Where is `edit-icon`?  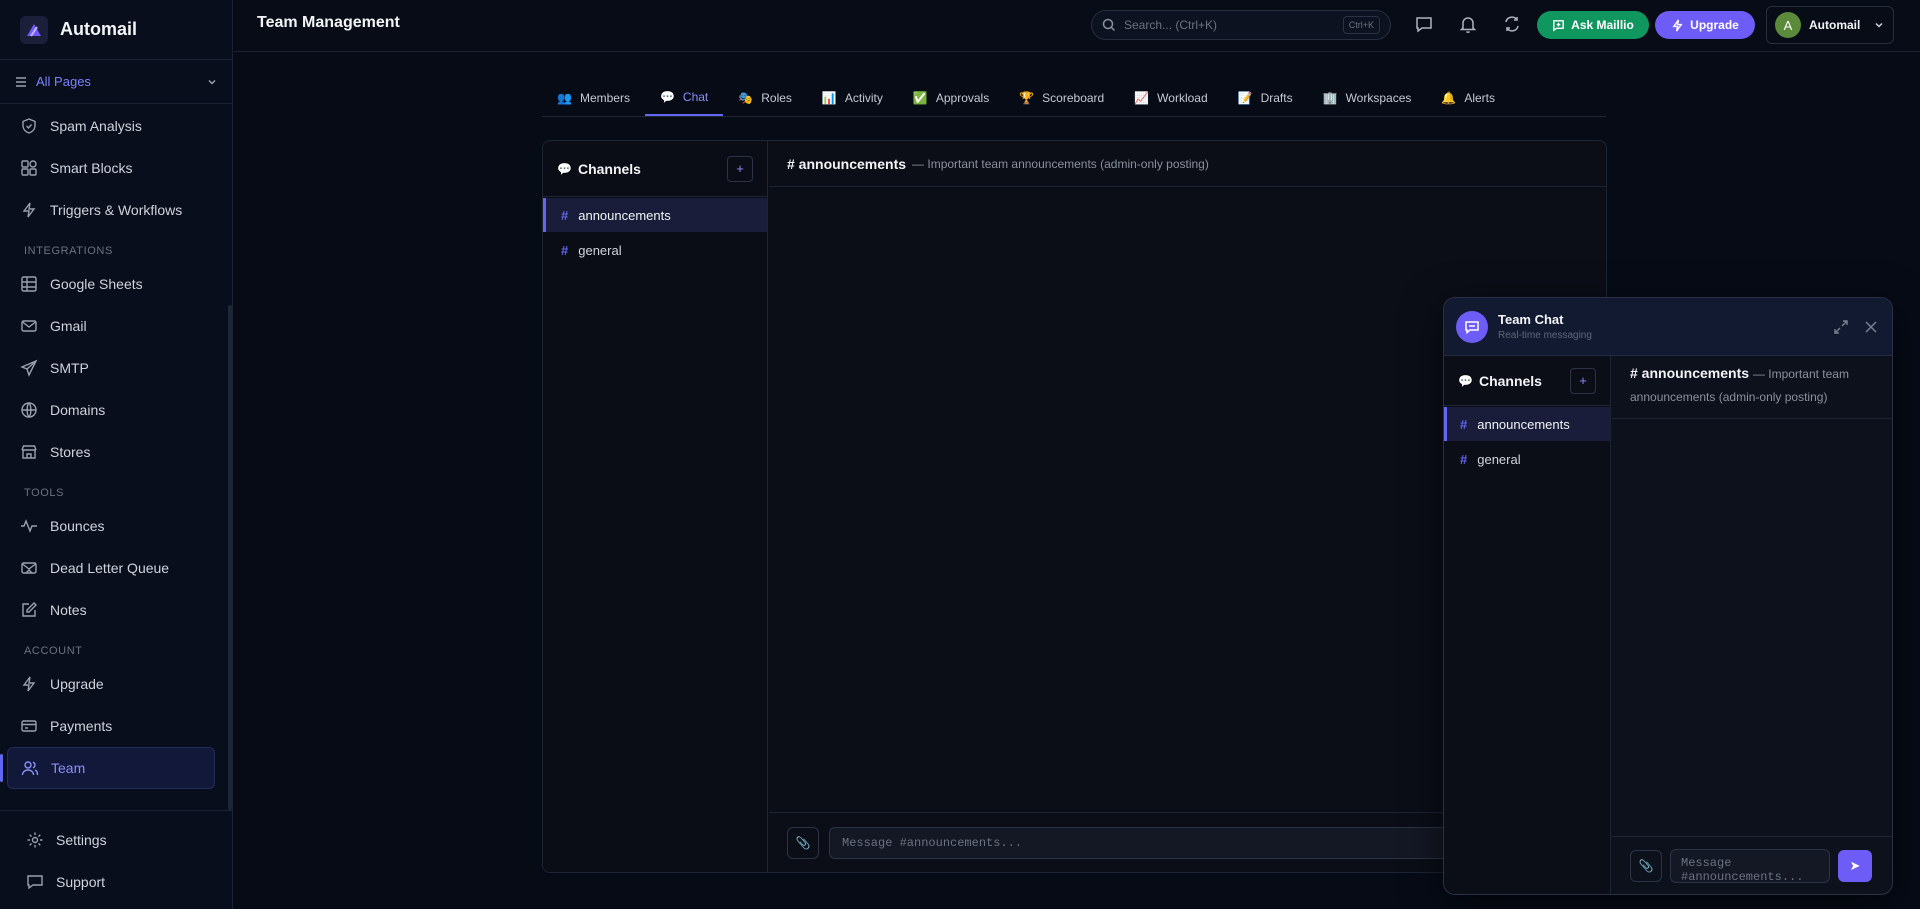
edit-icon is located at coordinates (29, 609).